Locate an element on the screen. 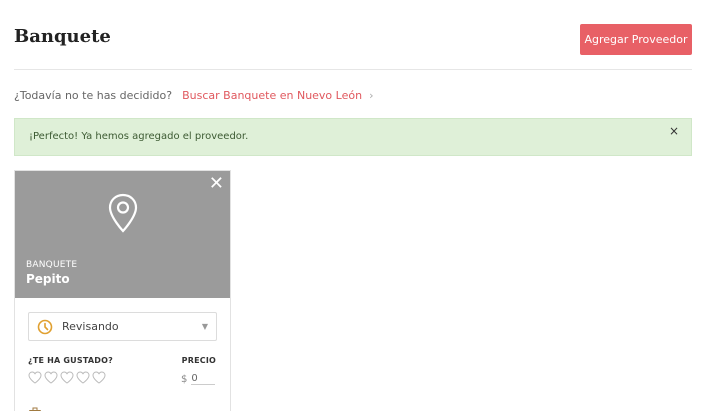 This screenshot has width=720, height=411. price-field: $ is located at coordinates (198, 379).